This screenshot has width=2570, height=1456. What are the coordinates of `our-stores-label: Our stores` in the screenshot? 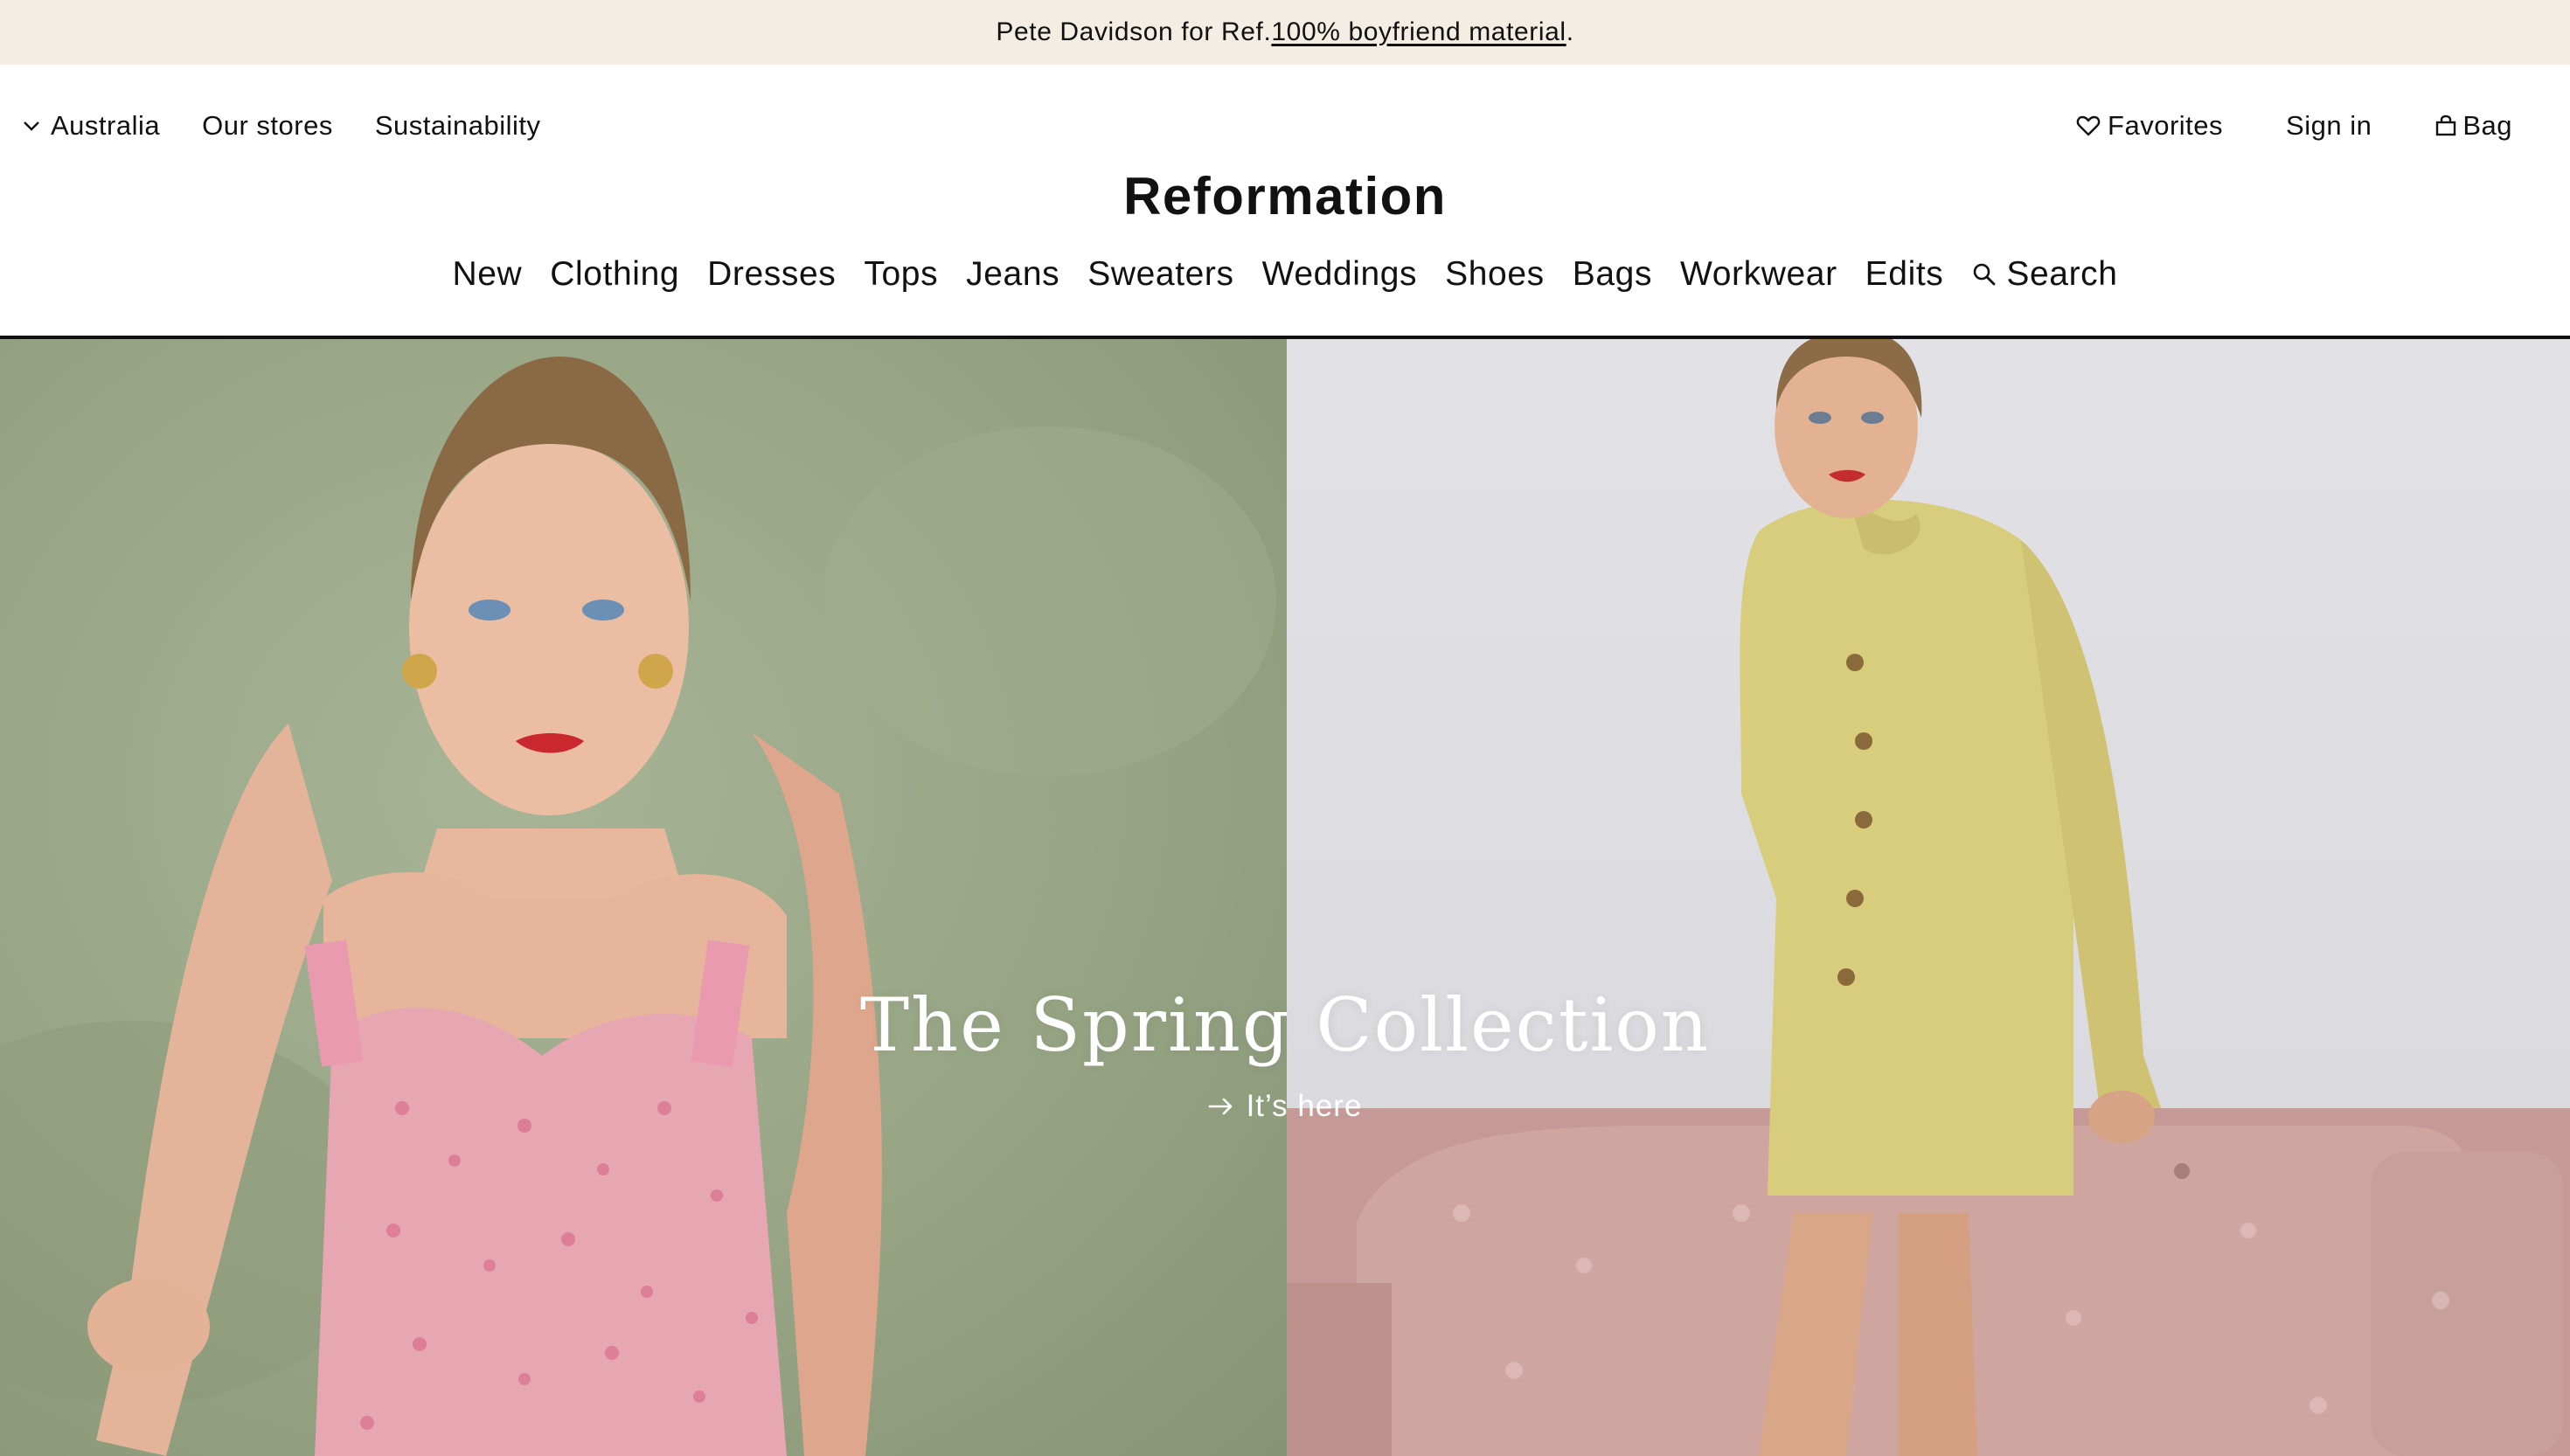 It's located at (267, 125).